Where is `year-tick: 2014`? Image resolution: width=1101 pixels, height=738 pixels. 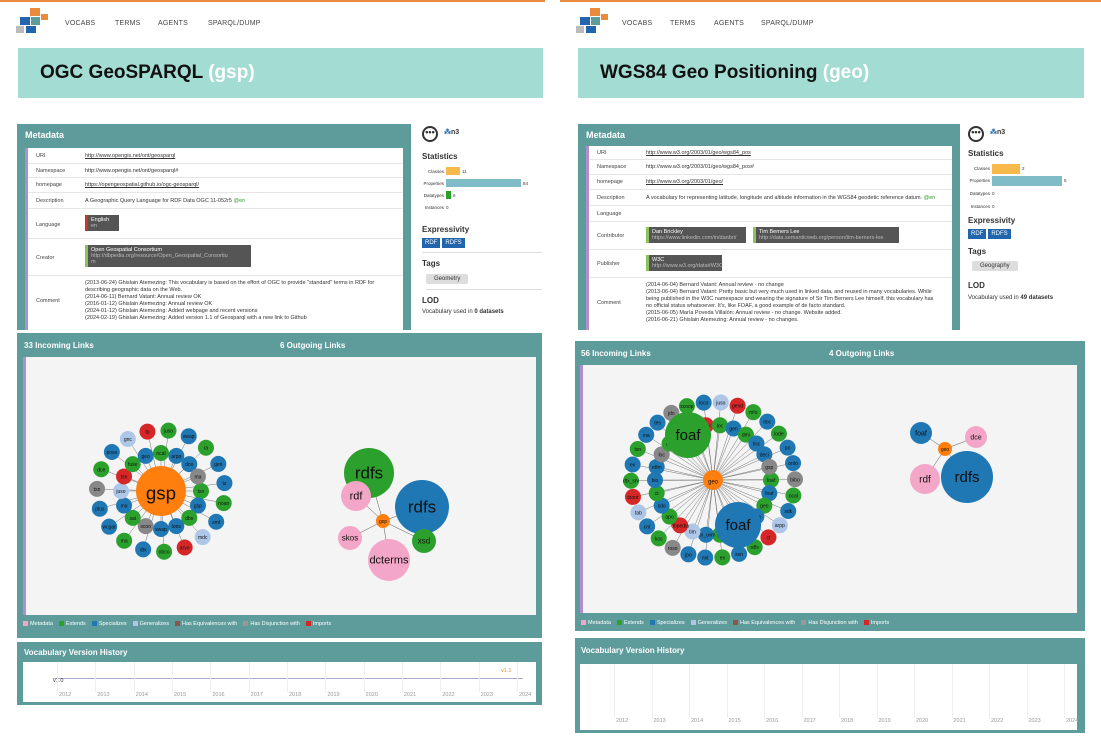
year-tick: 2014 is located at coordinates (141, 695).